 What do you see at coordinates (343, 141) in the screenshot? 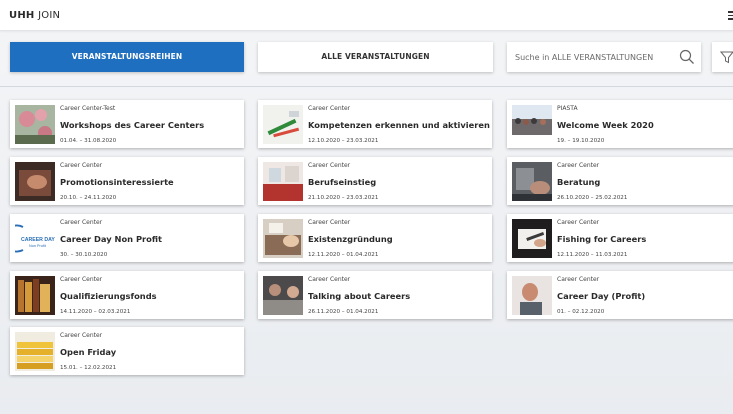
I see `card-date: 12.10.2020 – 23.03.2021` at bounding box center [343, 141].